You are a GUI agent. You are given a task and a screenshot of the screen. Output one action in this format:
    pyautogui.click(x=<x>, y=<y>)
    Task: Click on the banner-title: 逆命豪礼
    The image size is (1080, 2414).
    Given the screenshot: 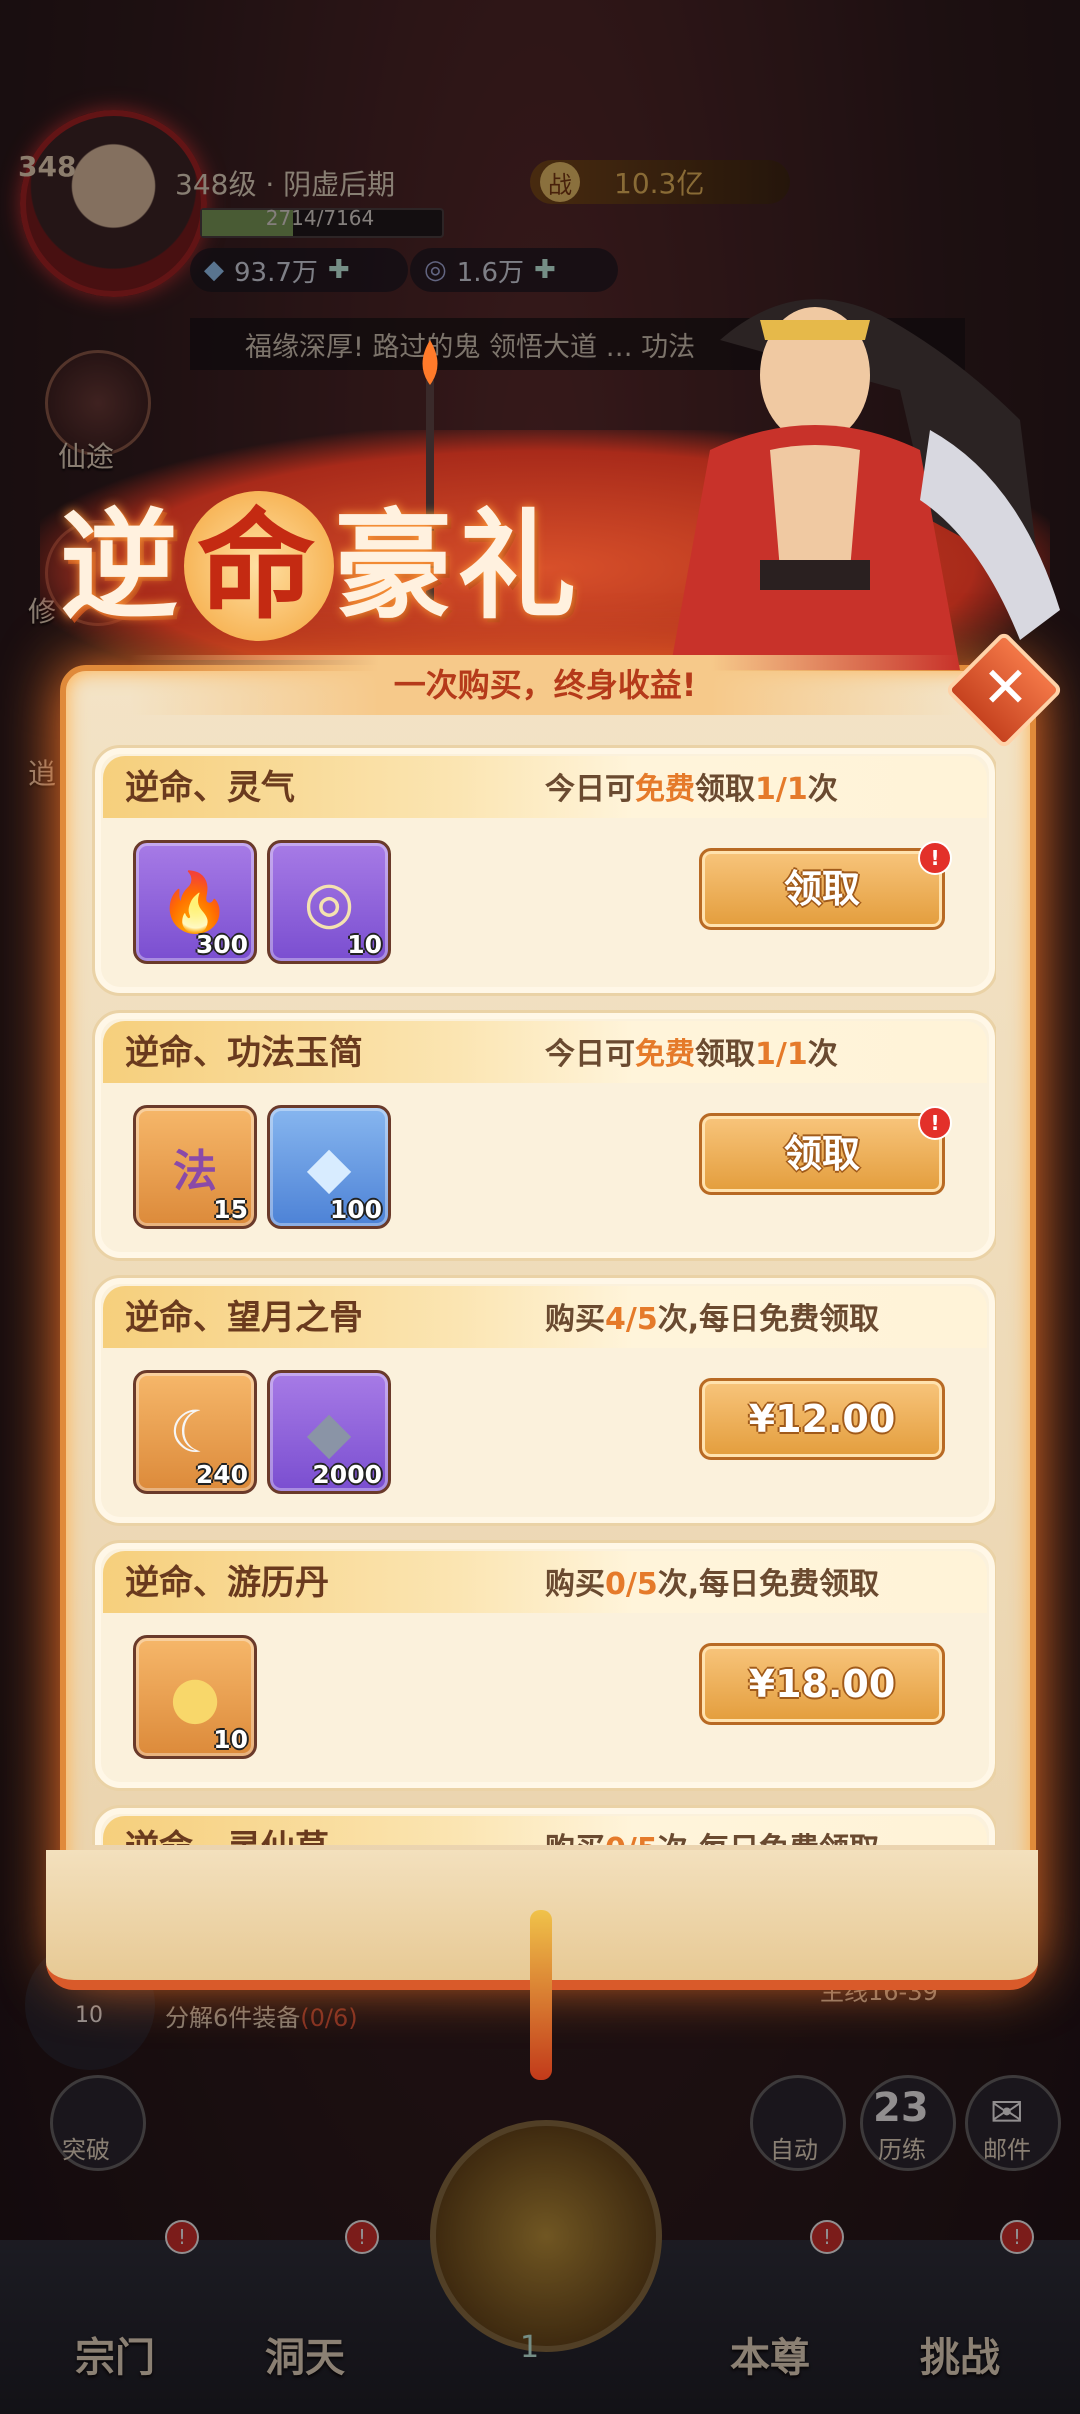 What is the action you would take?
    pyautogui.click(x=321, y=555)
    